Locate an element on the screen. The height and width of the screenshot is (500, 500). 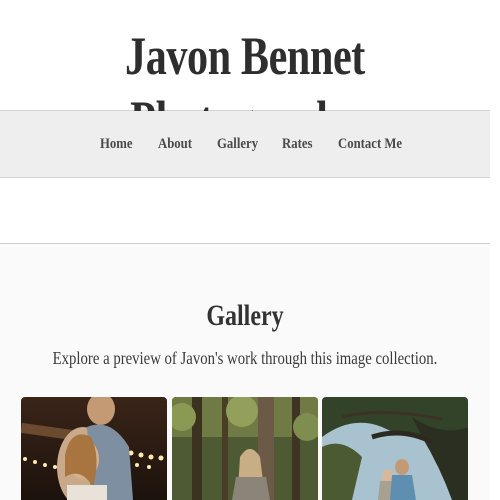
hero-band is located at coordinates (245, 211).